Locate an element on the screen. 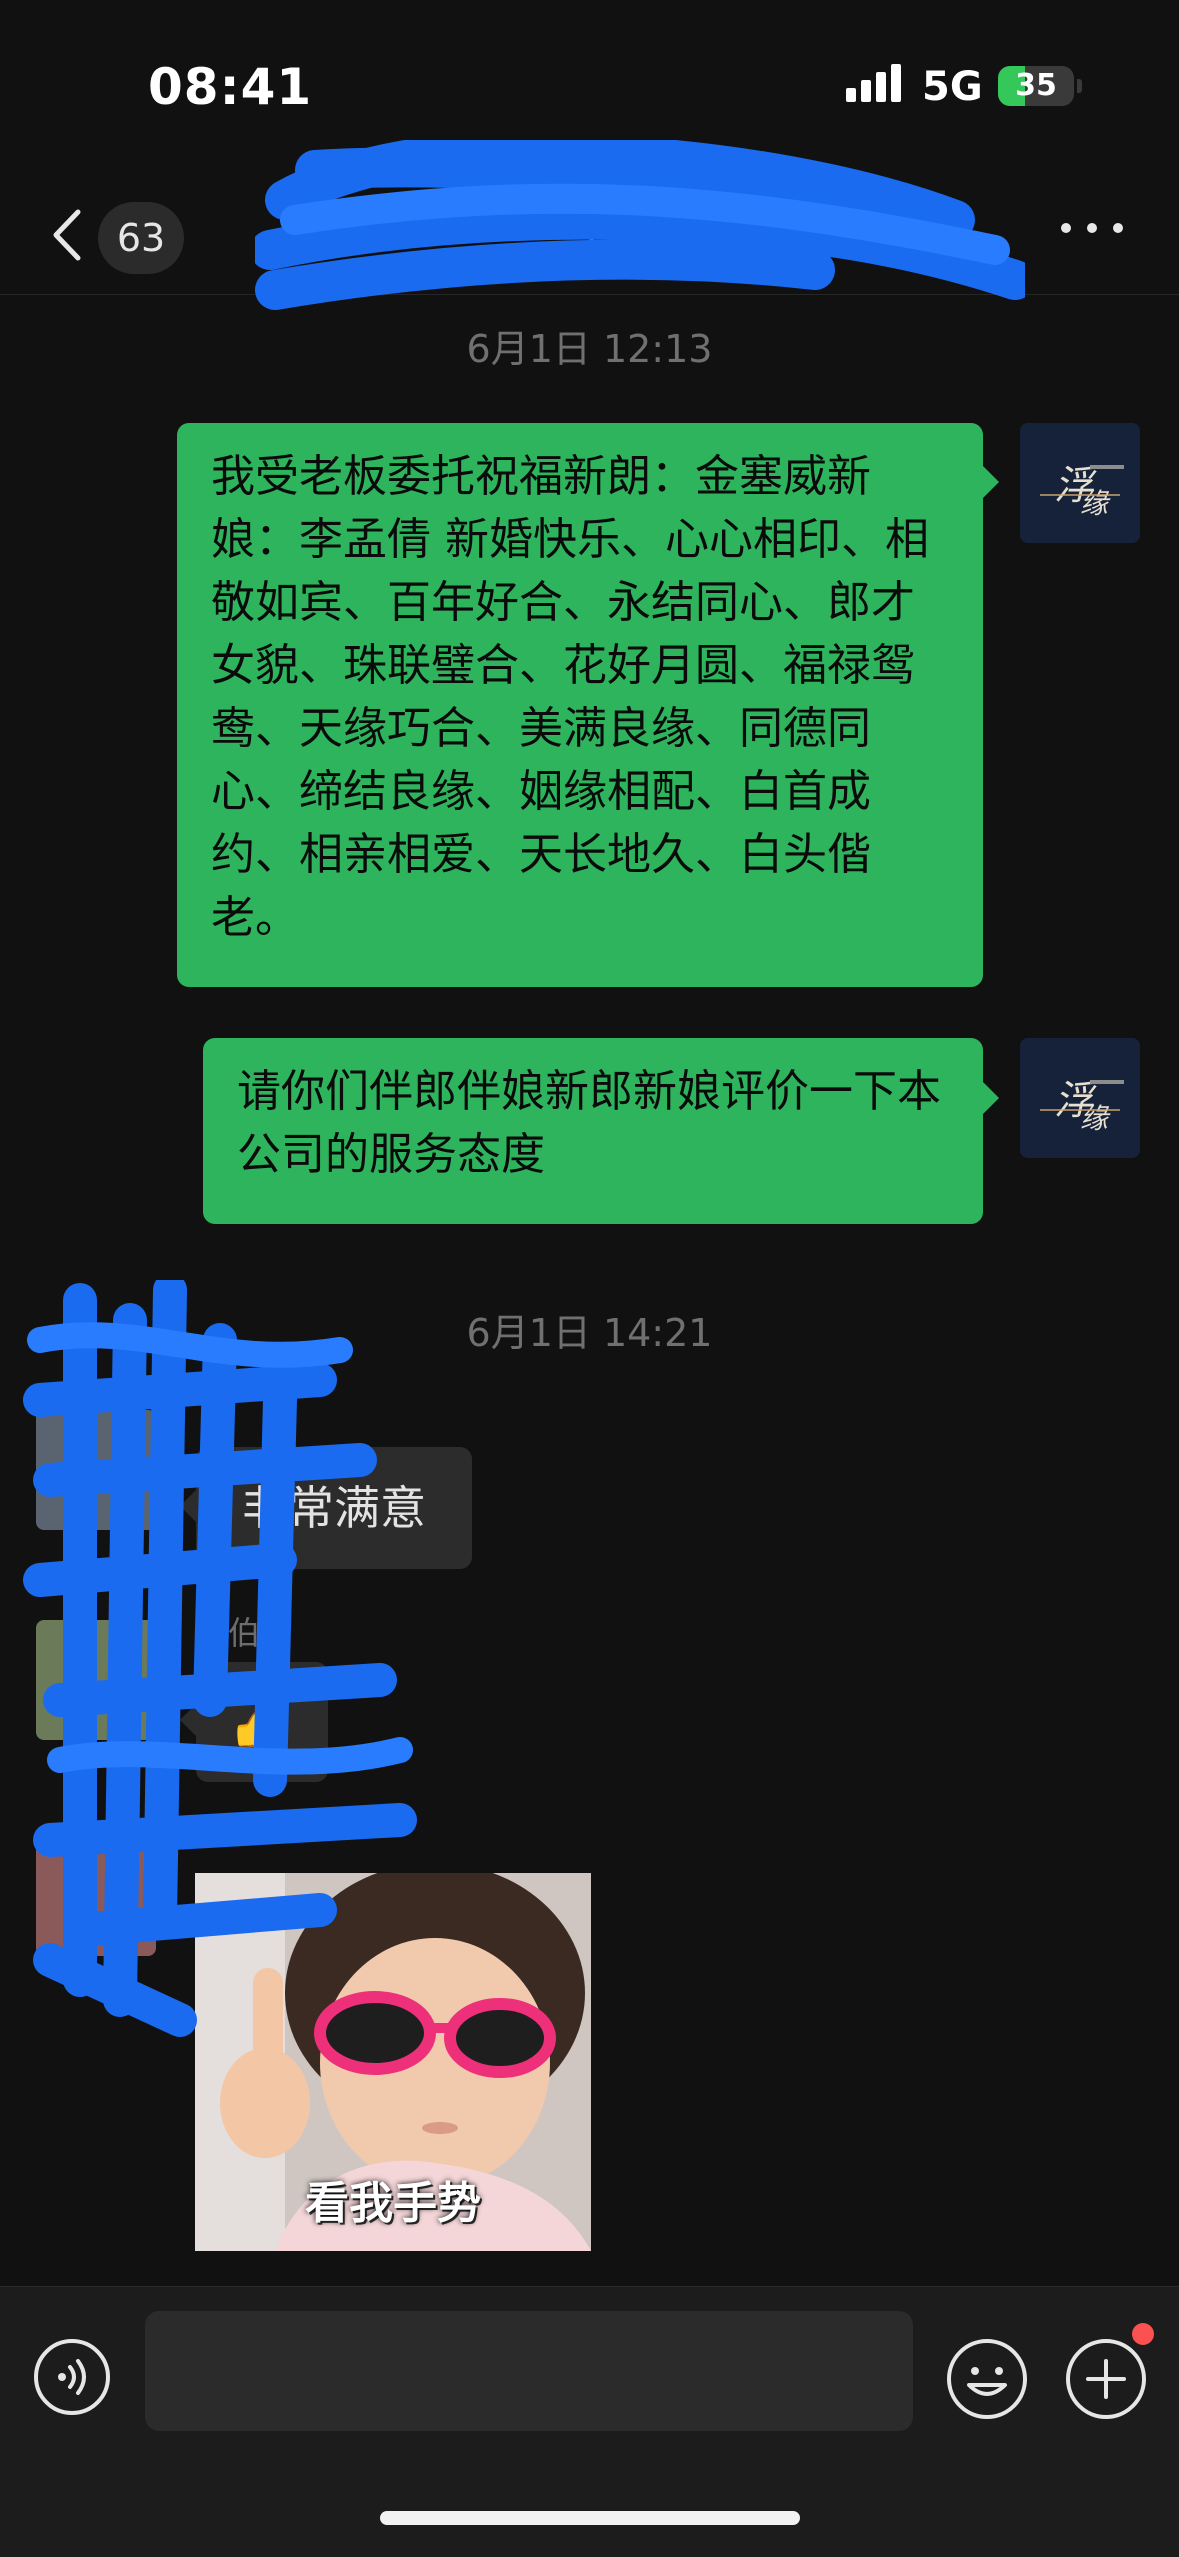 The width and height of the screenshot is (1179, 2557). signal-icon is located at coordinates (873, 83).